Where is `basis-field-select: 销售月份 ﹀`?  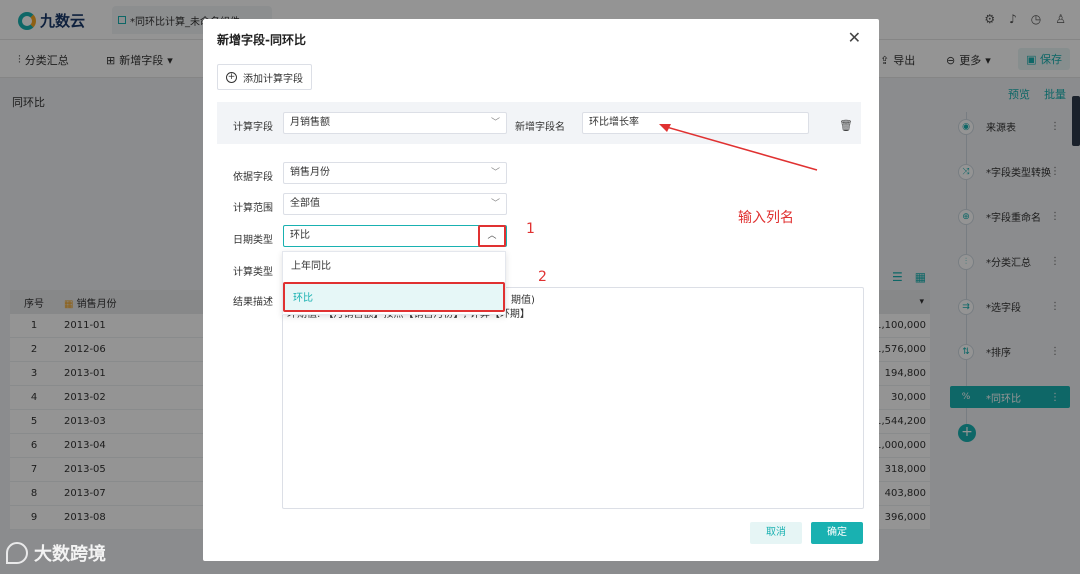 basis-field-select: 销售月份 ﹀ is located at coordinates (395, 173).